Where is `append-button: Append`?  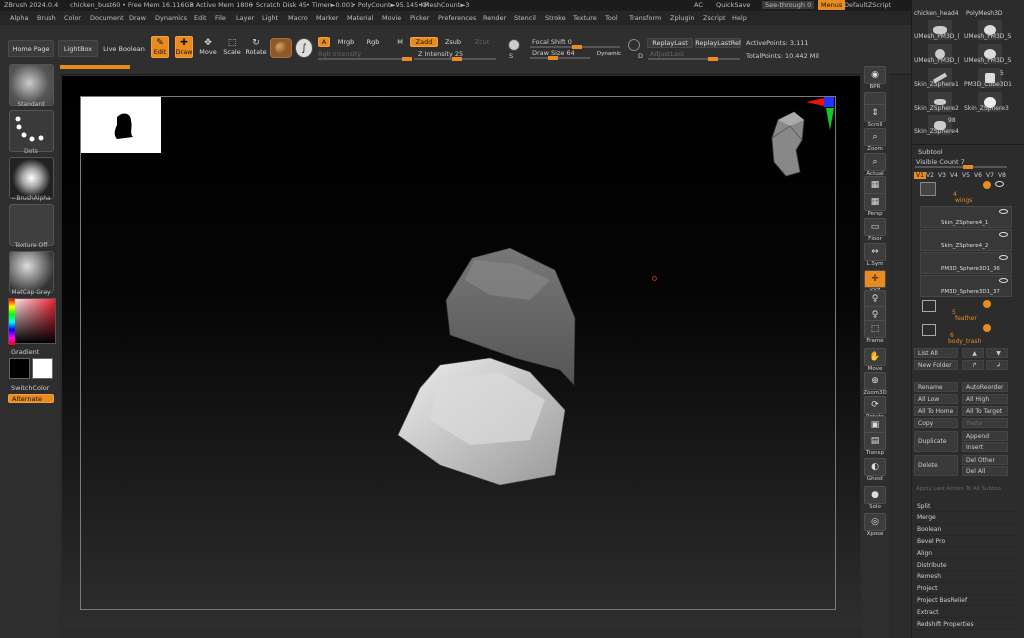
append-button: Append is located at coordinates (985, 436).